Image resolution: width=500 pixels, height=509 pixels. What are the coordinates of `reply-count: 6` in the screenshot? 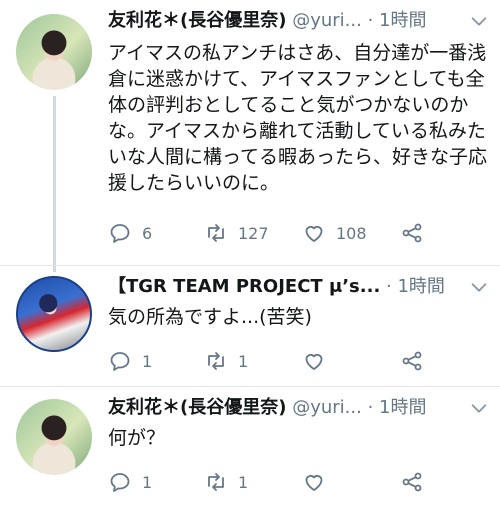 It's located at (147, 233).